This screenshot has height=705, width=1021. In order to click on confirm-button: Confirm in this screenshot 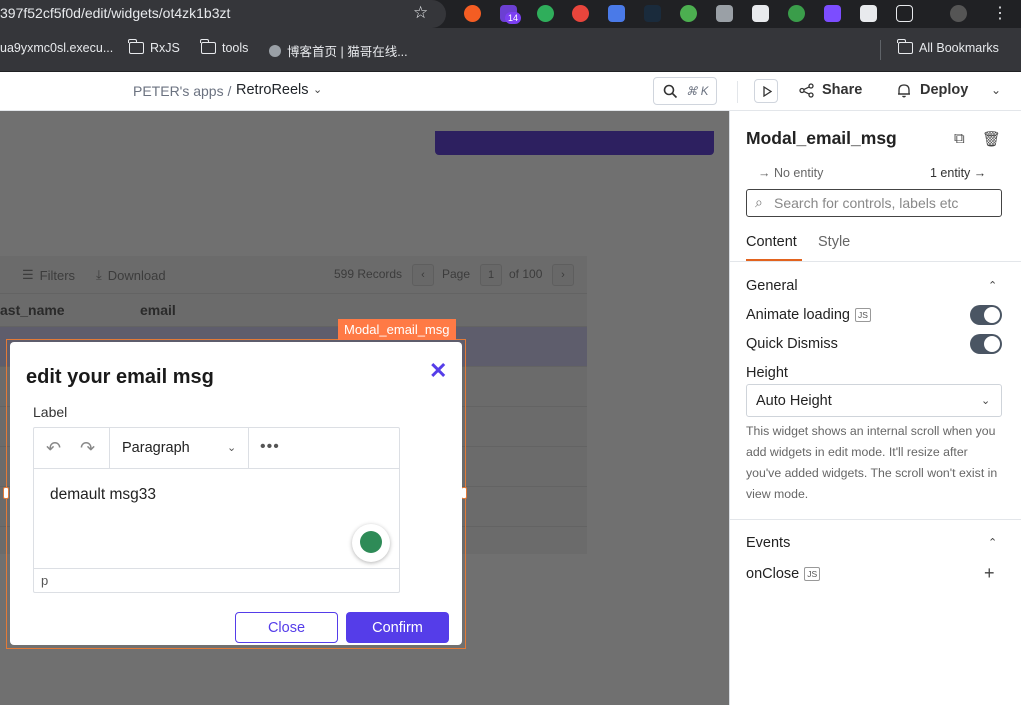, I will do `click(397, 627)`.